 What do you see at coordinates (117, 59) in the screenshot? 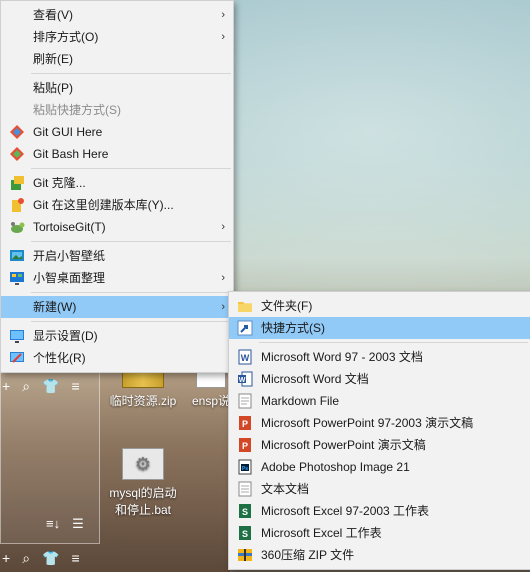
I see `menu-item-refresh: 刷新(E)` at bounding box center [117, 59].